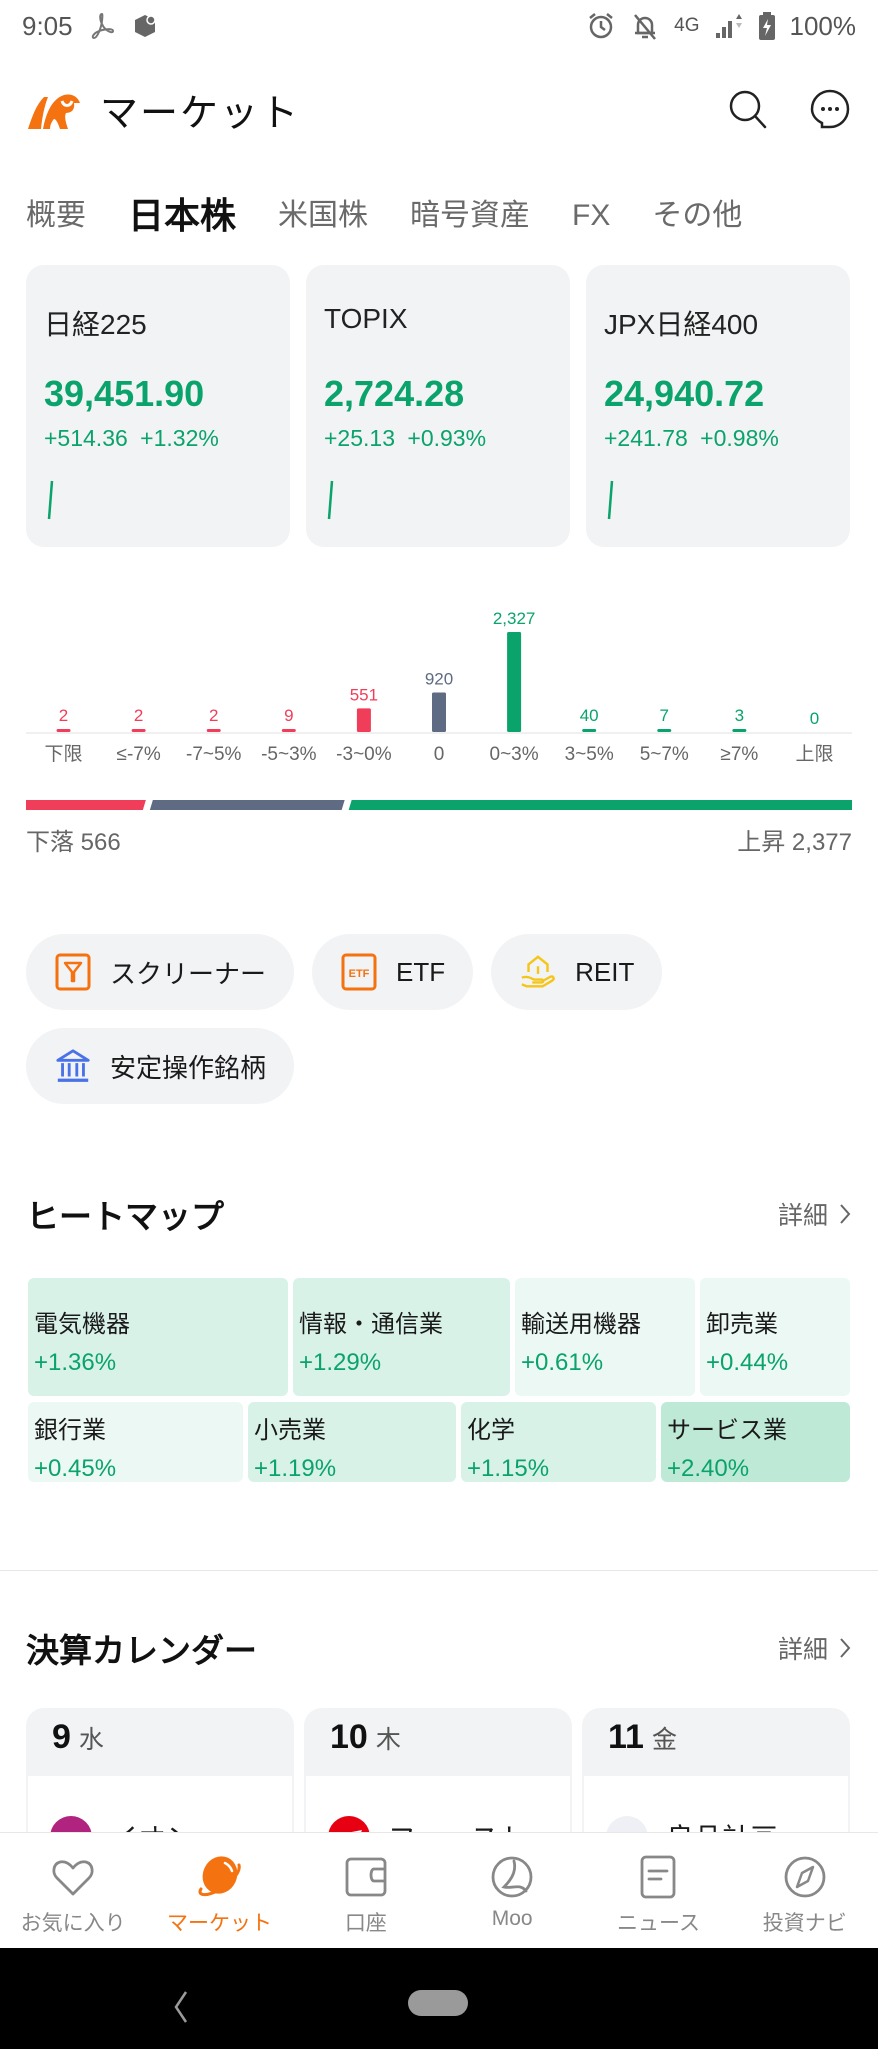 The width and height of the screenshot is (878, 2049). What do you see at coordinates (364, 754) in the screenshot?
I see `category-label: -3~0%` at bounding box center [364, 754].